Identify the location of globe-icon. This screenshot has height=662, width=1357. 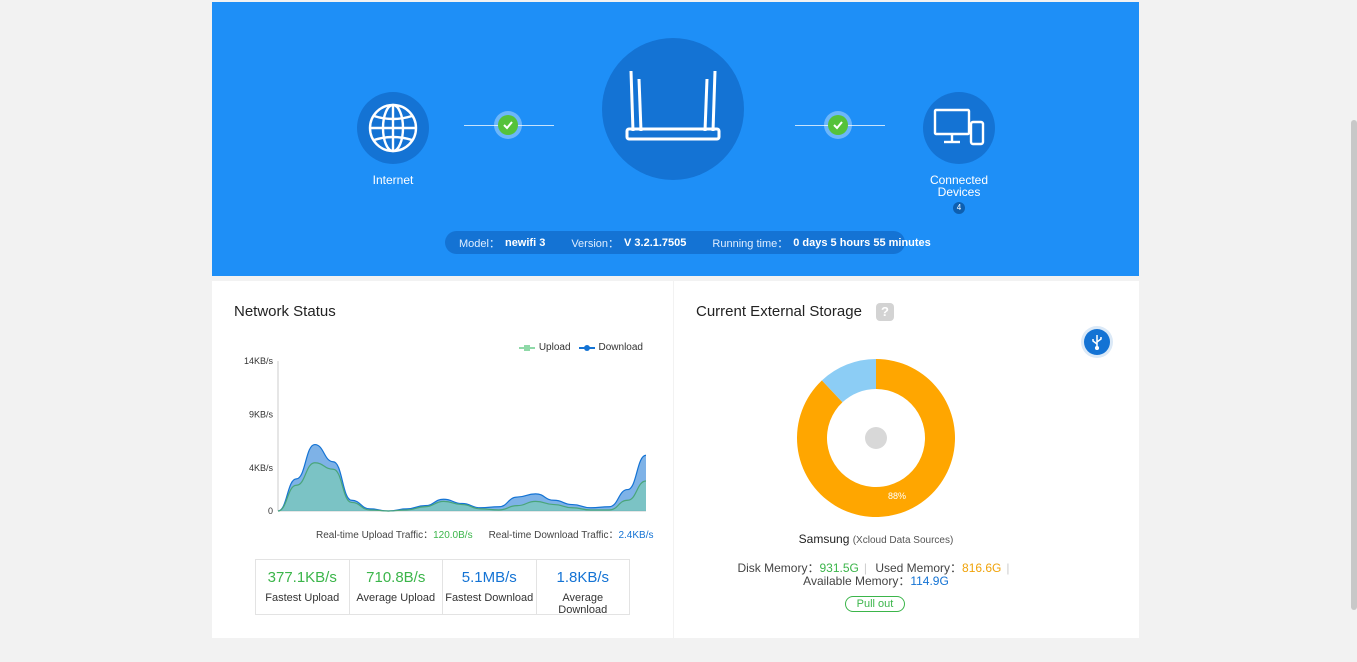
(393, 128).